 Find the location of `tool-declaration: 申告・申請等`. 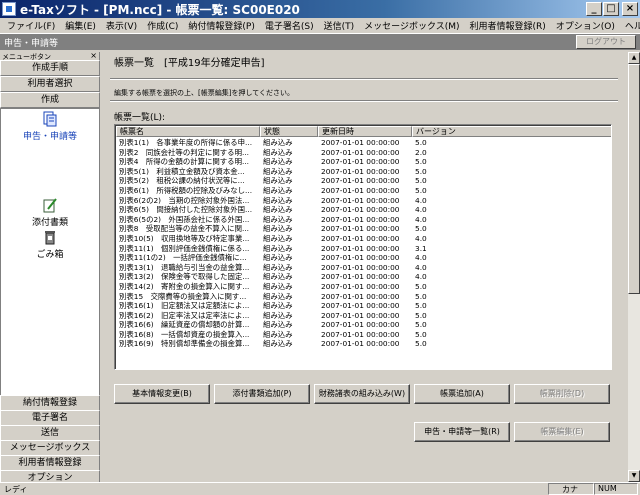

tool-declaration: 申告・申請等 is located at coordinates (50, 126).